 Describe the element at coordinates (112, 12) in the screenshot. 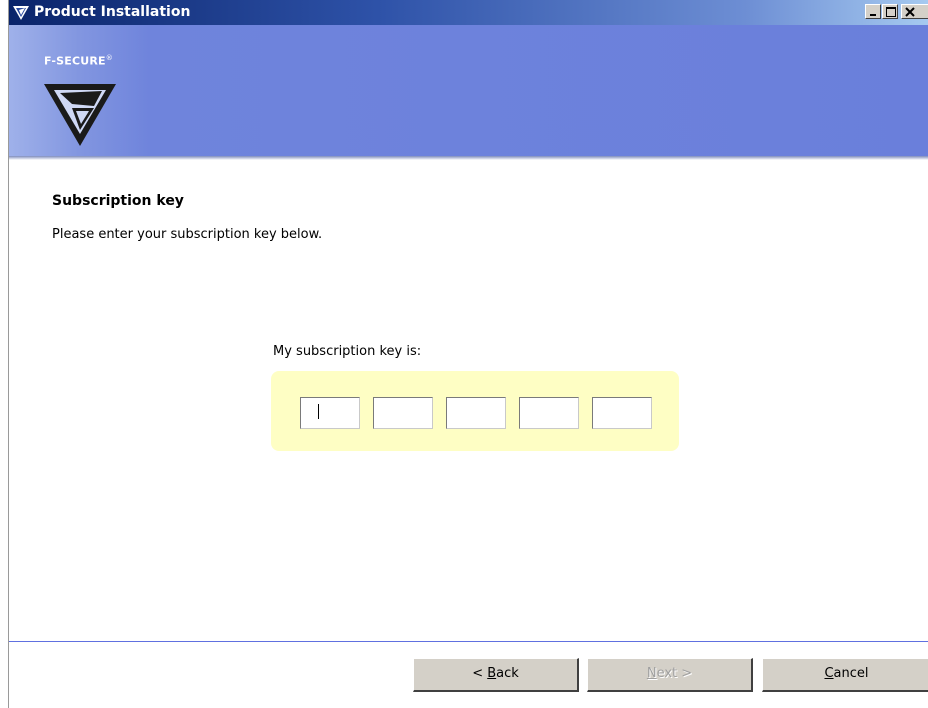

I see `window-title: Product Installation` at that location.